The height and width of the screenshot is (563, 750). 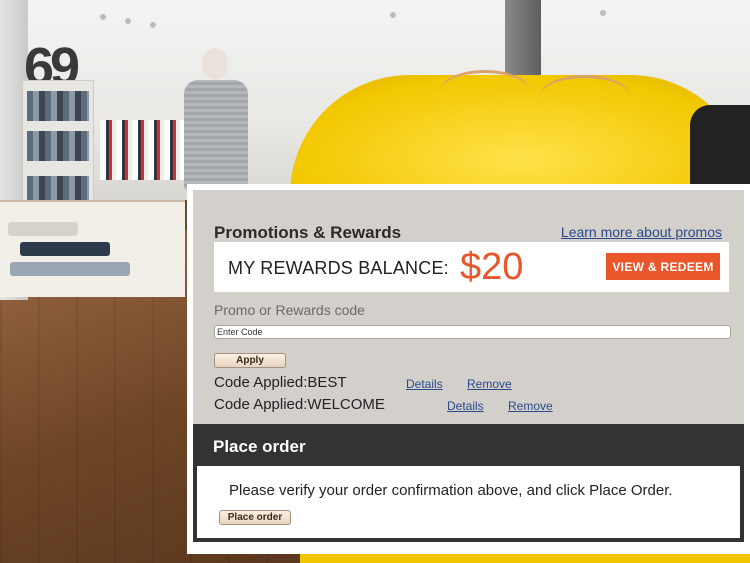 I want to click on rewards-balance-bar: MY REWARDS BALANCE: $20 VIEW & REDEEM, so click(x=471, y=267).